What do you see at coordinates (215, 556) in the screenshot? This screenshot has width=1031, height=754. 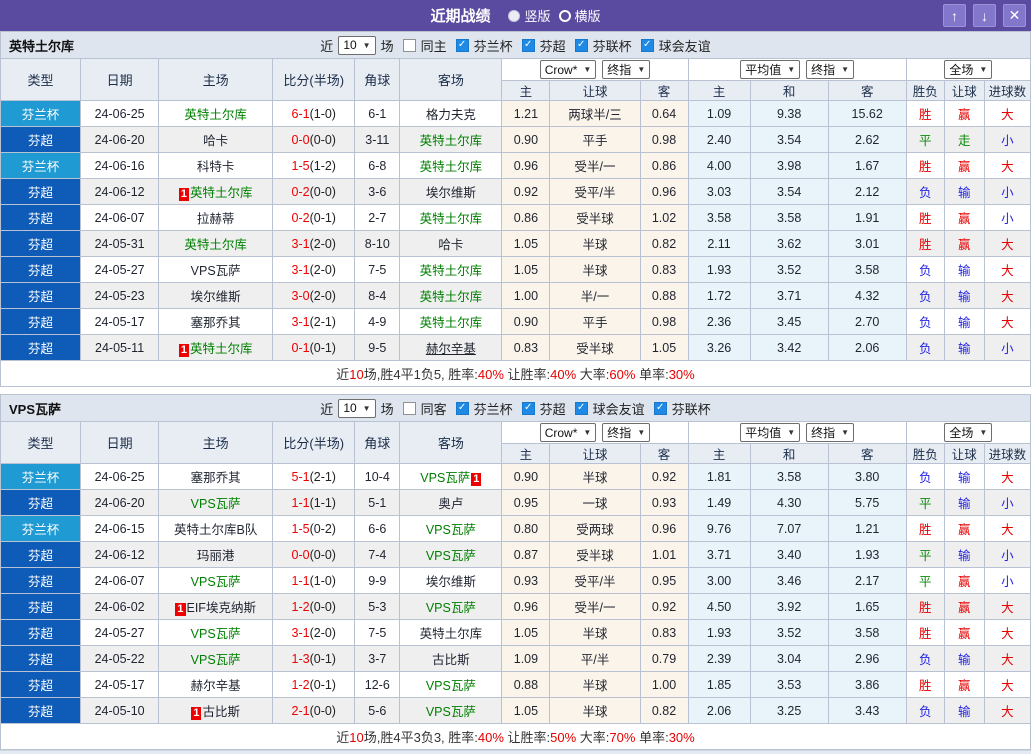 I see `team-name-text: 玛丽港` at bounding box center [215, 556].